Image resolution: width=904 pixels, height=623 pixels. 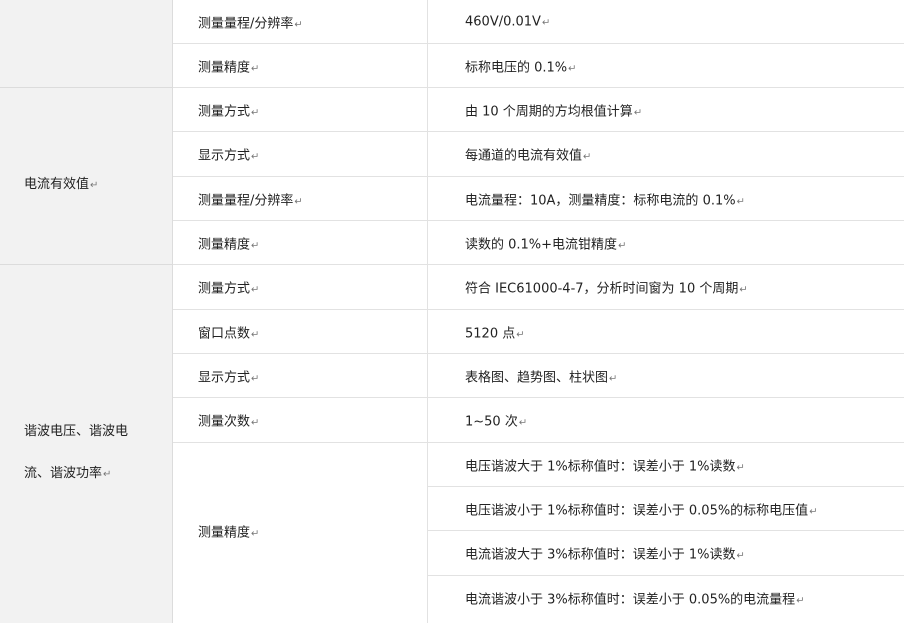 What do you see at coordinates (86, 44) in the screenshot?
I see `category-cell-voltage` at bounding box center [86, 44].